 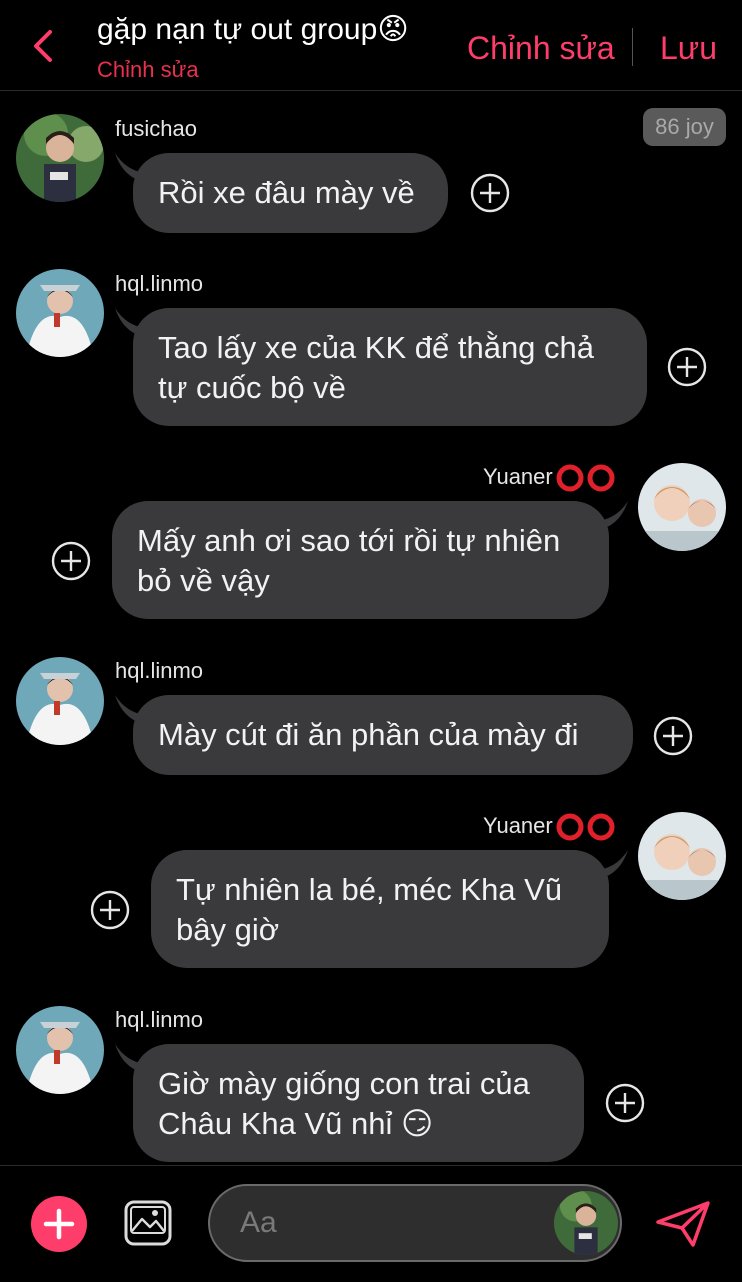 I want to click on add-attachment-button, so click(x=59, y=1224).